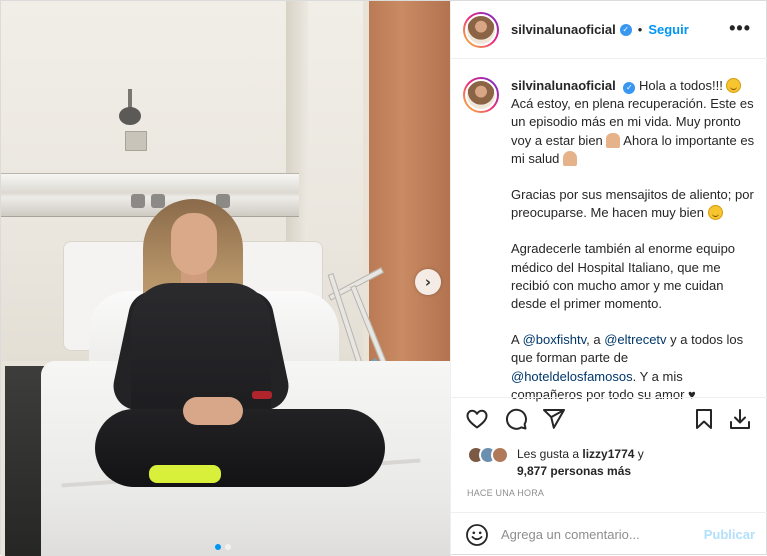 The image size is (767, 556). I want to click on share-icon, so click(554, 419).